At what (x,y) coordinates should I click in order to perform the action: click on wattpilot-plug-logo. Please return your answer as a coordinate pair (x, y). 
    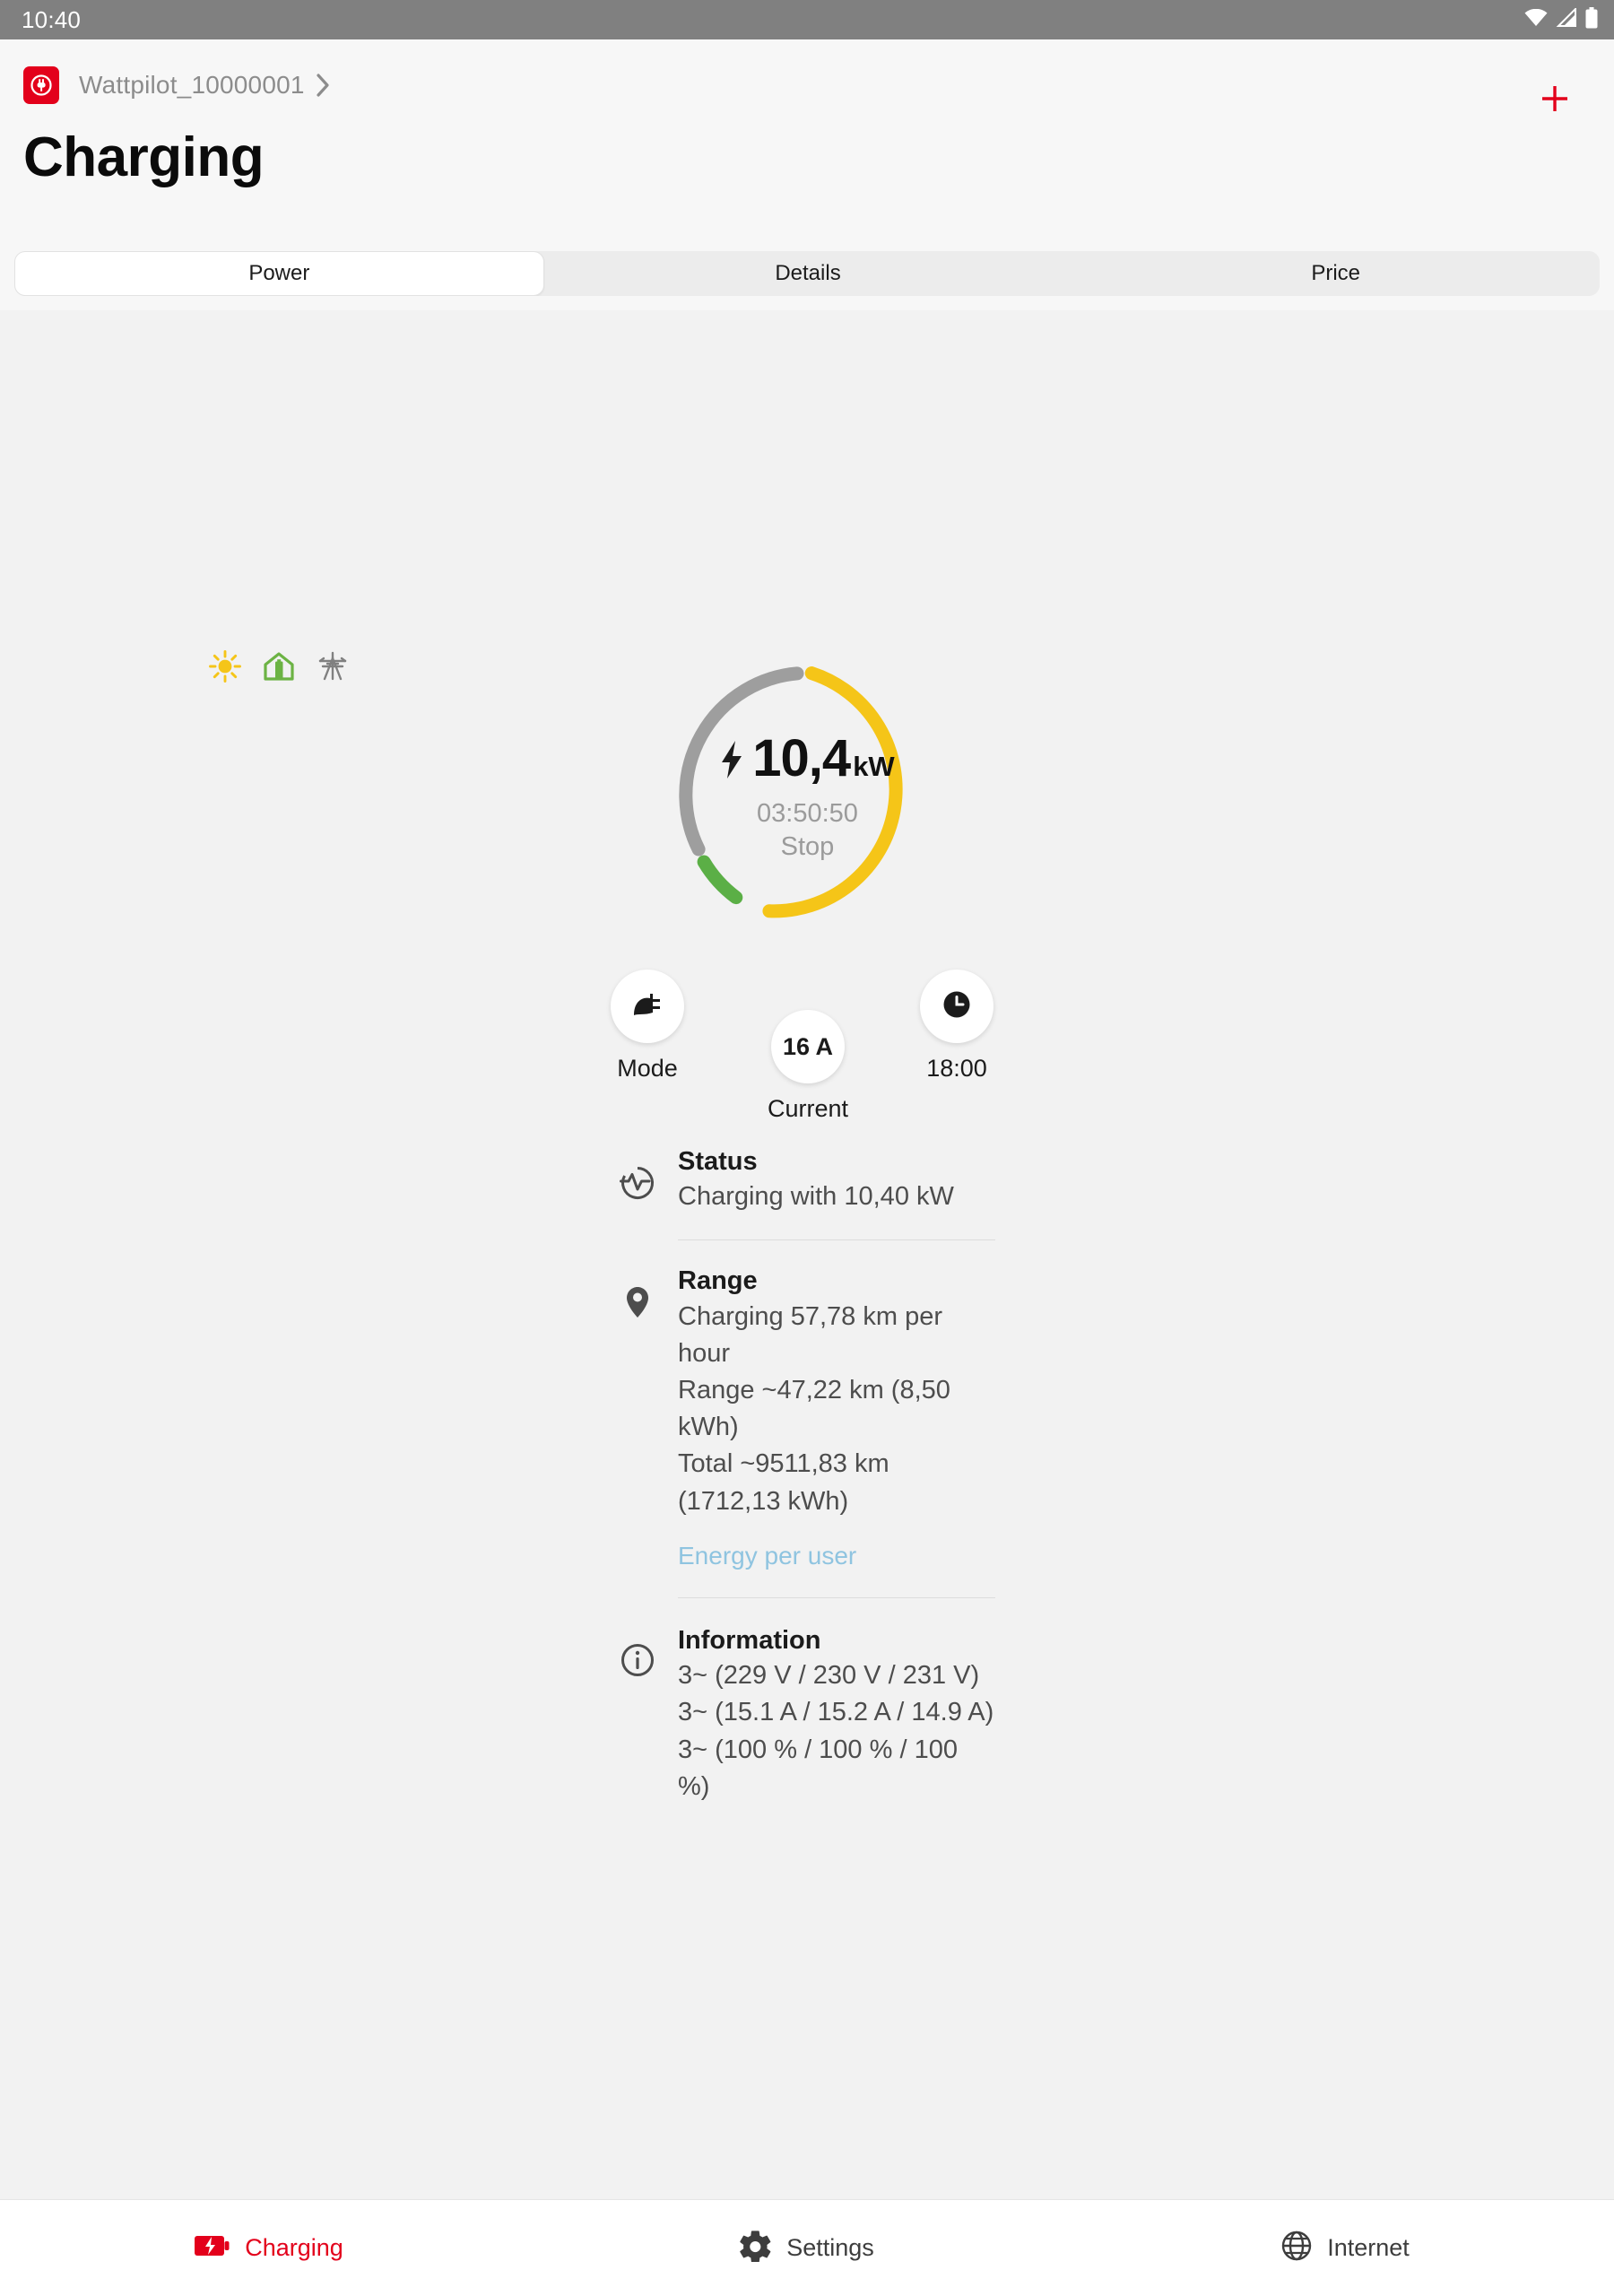
    Looking at the image, I should click on (41, 85).